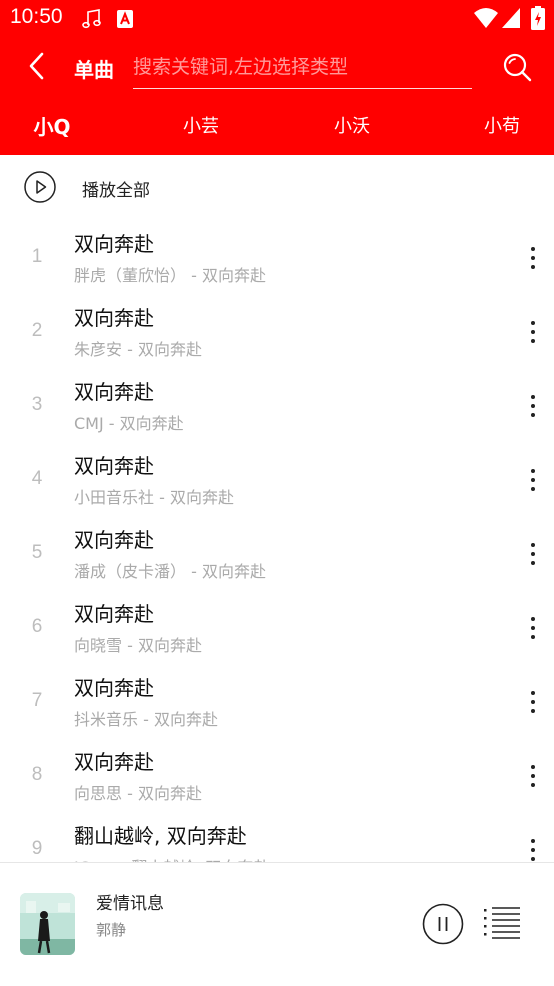  Describe the element at coordinates (502, 125) in the screenshot. I see `tab-xiao-gou: 小苟` at that location.